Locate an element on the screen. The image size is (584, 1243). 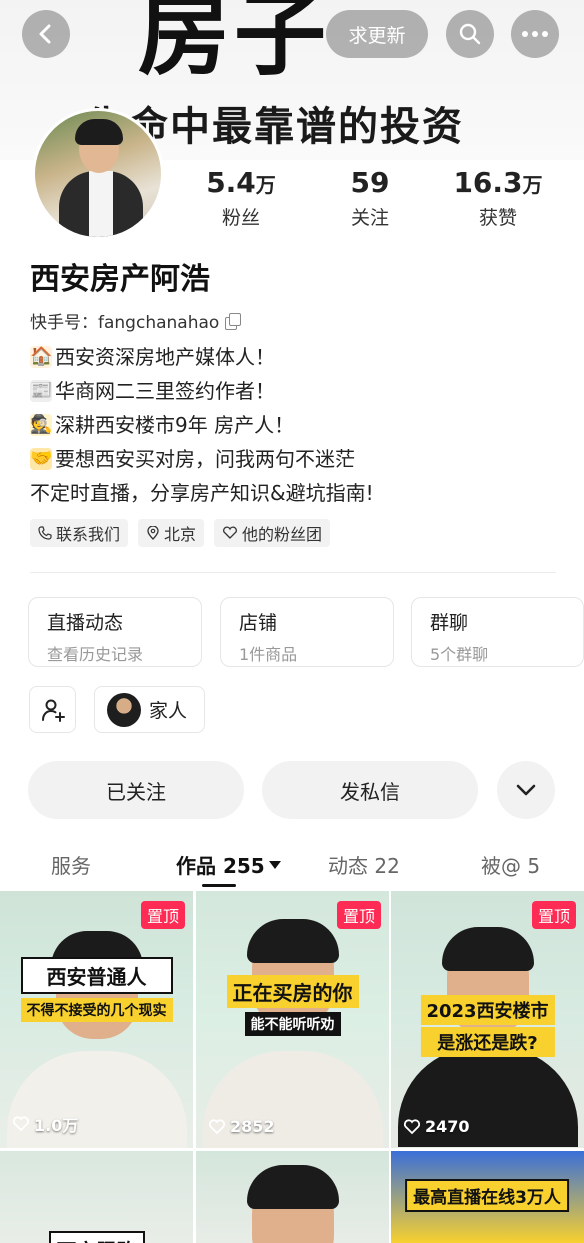
stat-following-num: 59 is located at coordinates (370, 182).